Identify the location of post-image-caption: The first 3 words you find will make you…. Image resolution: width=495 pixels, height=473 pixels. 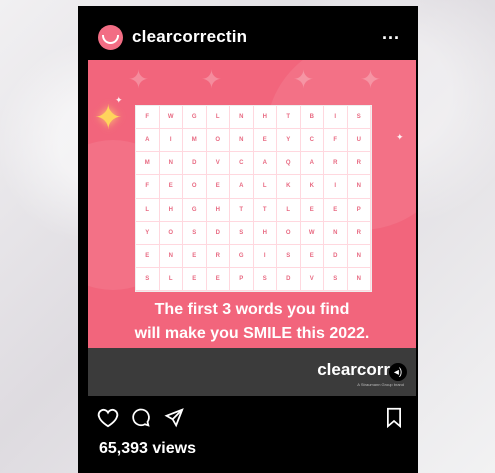
(252, 322).